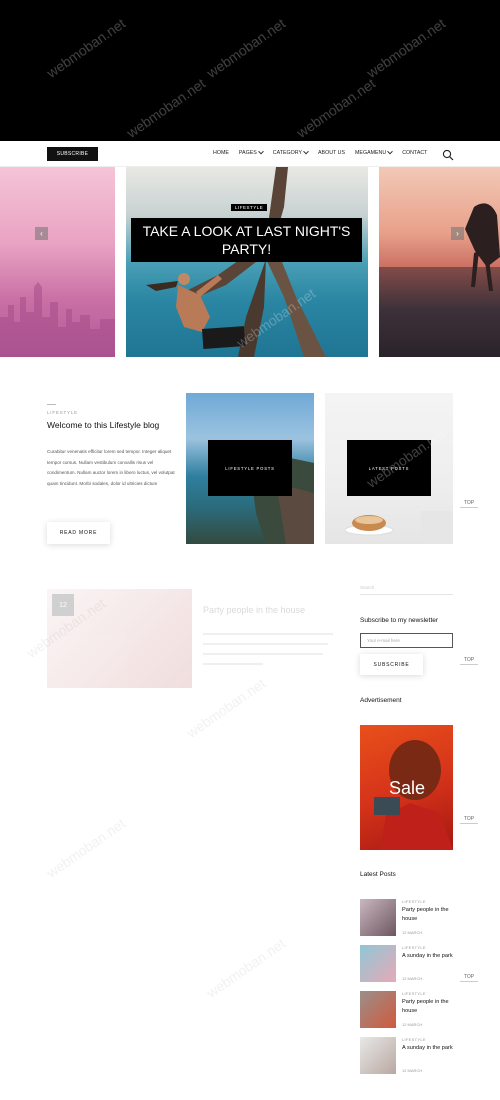  I want to click on nav-label: ABOUT US, so click(331, 153).